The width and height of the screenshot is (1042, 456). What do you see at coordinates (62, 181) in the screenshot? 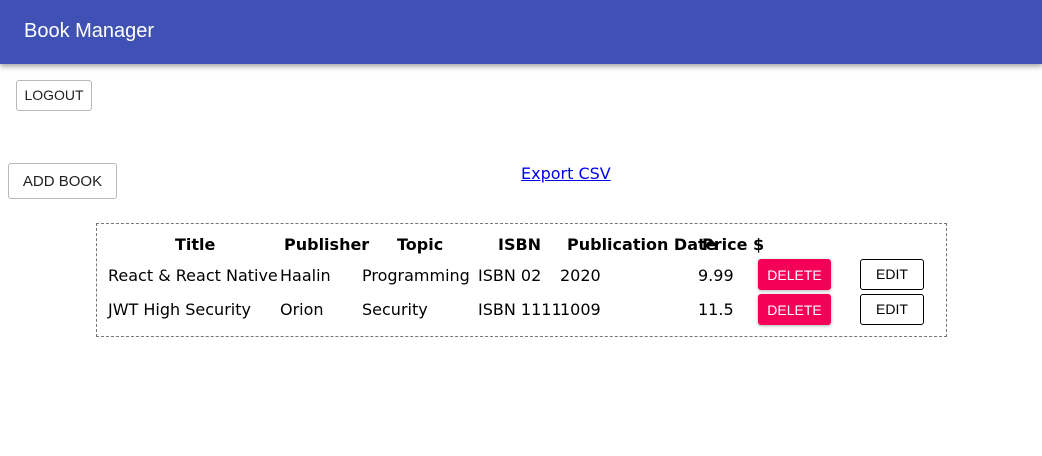
I see `add-book-button: ADD BOOK` at bounding box center [62, 181].